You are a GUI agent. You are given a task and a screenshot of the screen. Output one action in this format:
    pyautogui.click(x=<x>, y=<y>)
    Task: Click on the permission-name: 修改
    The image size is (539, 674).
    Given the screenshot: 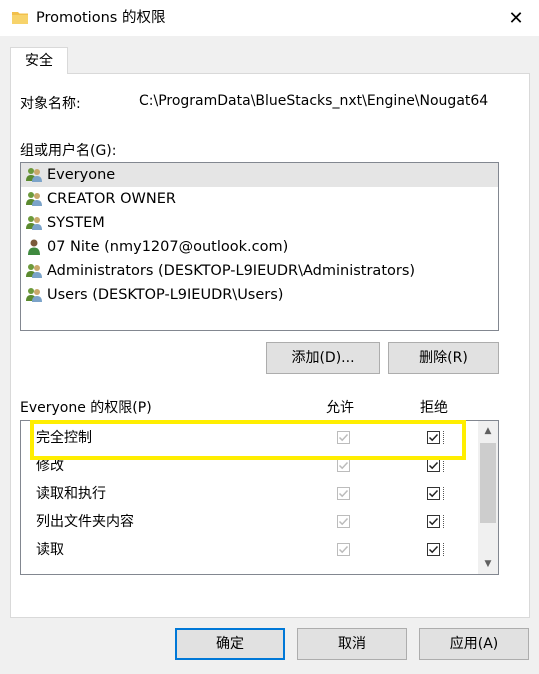 What is the action you would take?
    pyautogui.click(x=50, y=466)
    